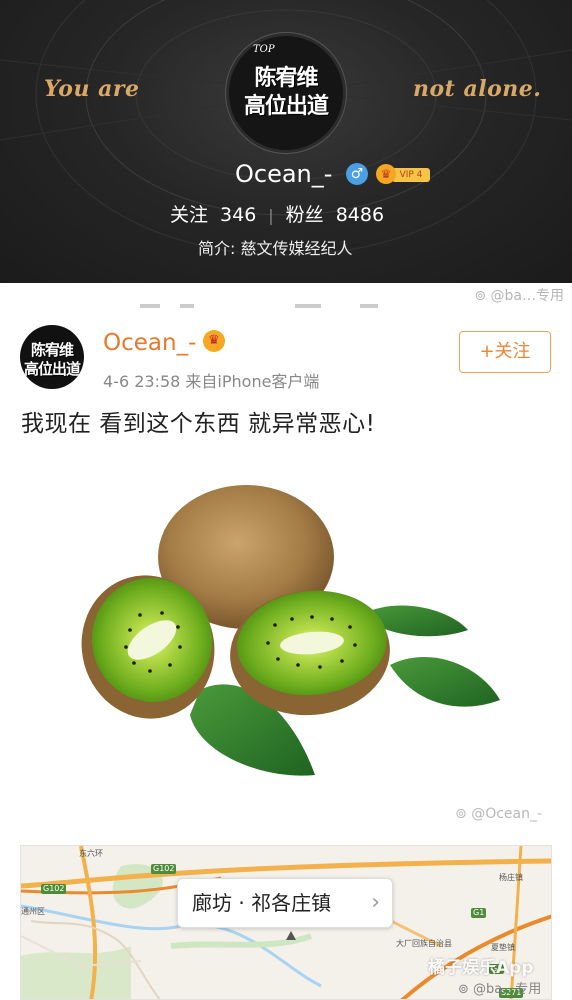  Describe the element at coordinates (259, 306) in the screenshot. I see `cropped-text-remnant` at that location.